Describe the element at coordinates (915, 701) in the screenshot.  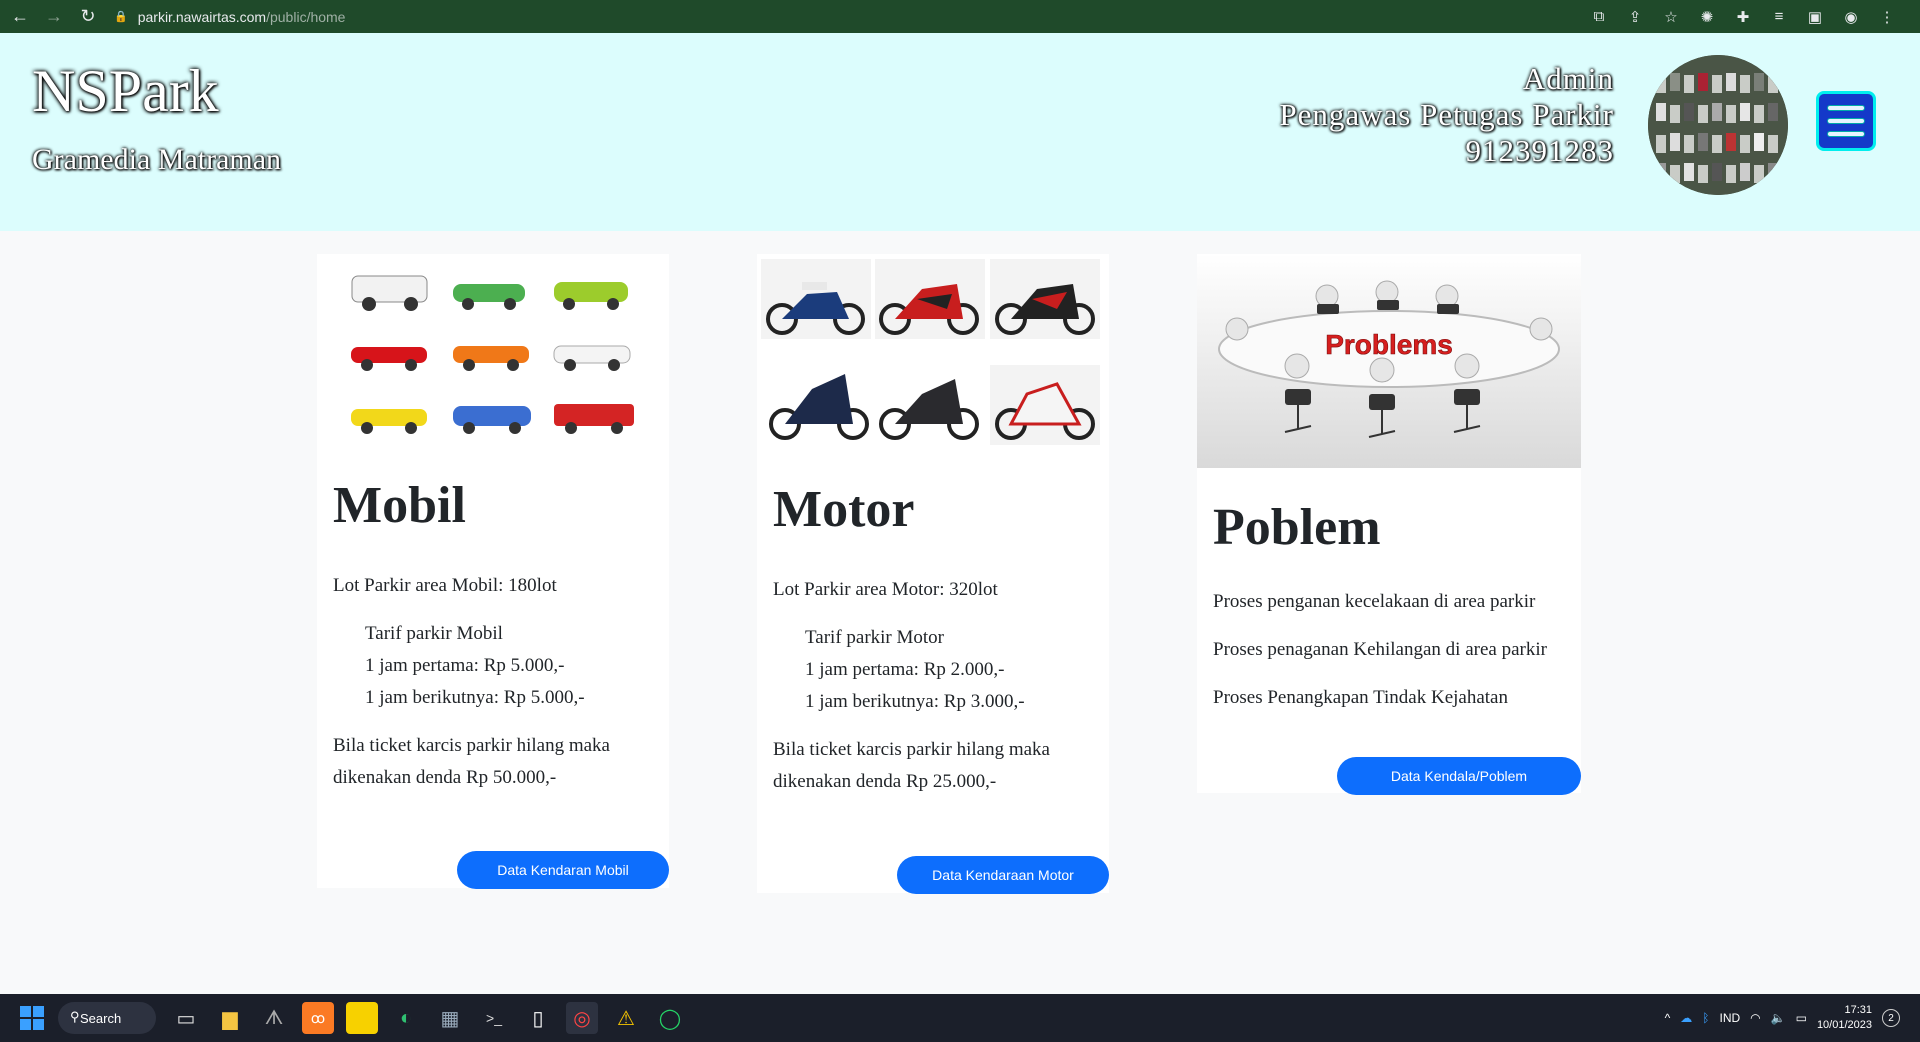
I see `tarif-next-hour: 1 jam berikutnya: Rp 3.000,-` at that location.